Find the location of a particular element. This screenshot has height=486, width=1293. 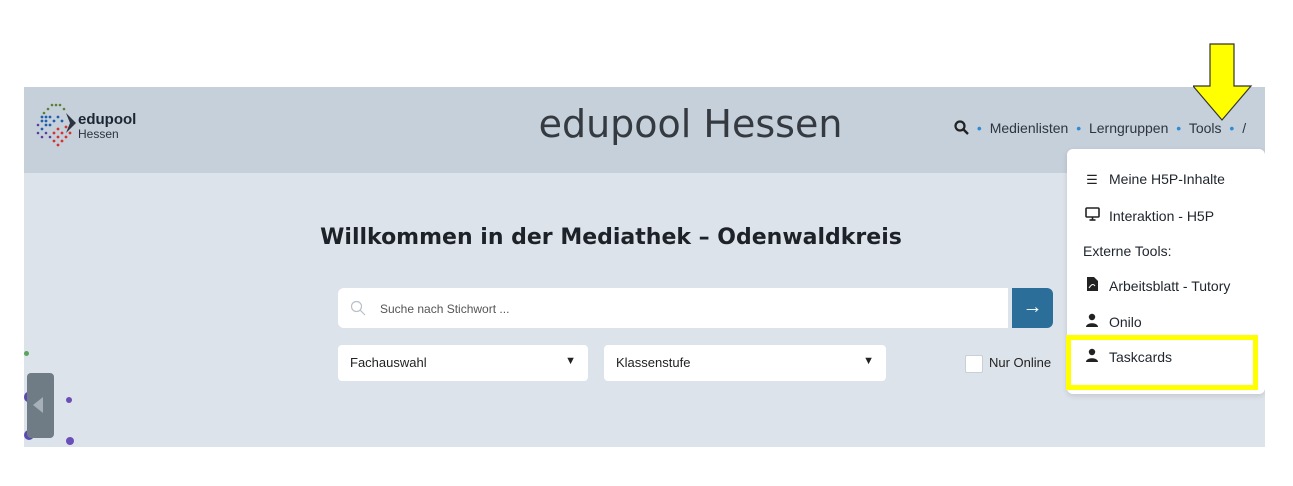

menu-item-label: Interaktion - H5P is located at coordinates (1162, 216).